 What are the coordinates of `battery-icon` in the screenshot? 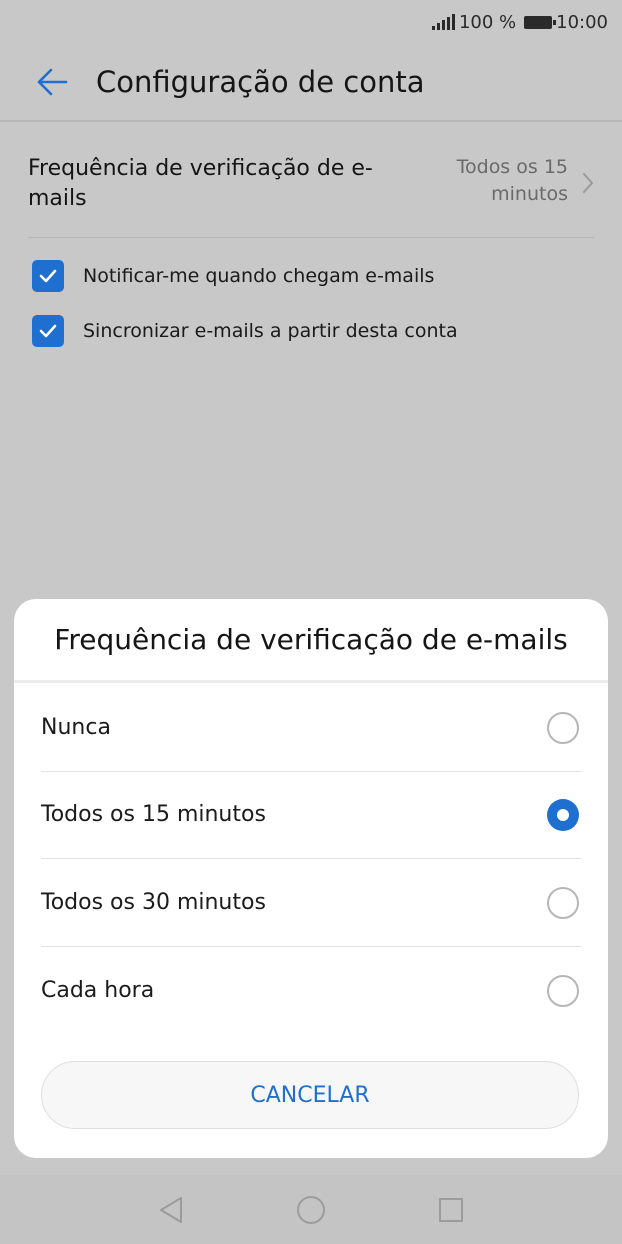 It's located at (540, 22).